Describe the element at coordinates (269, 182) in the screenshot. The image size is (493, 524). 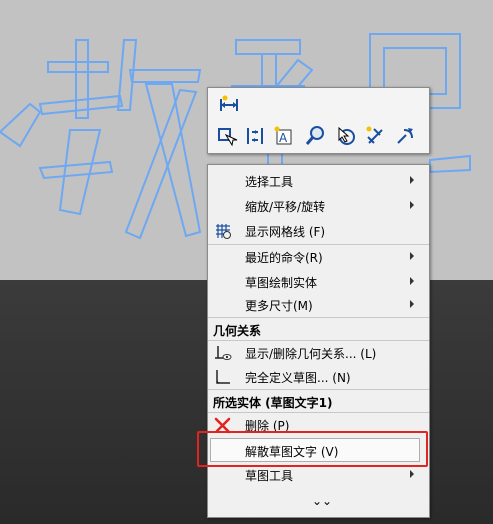
I see `menu-item-label: 选择工具` at that location.